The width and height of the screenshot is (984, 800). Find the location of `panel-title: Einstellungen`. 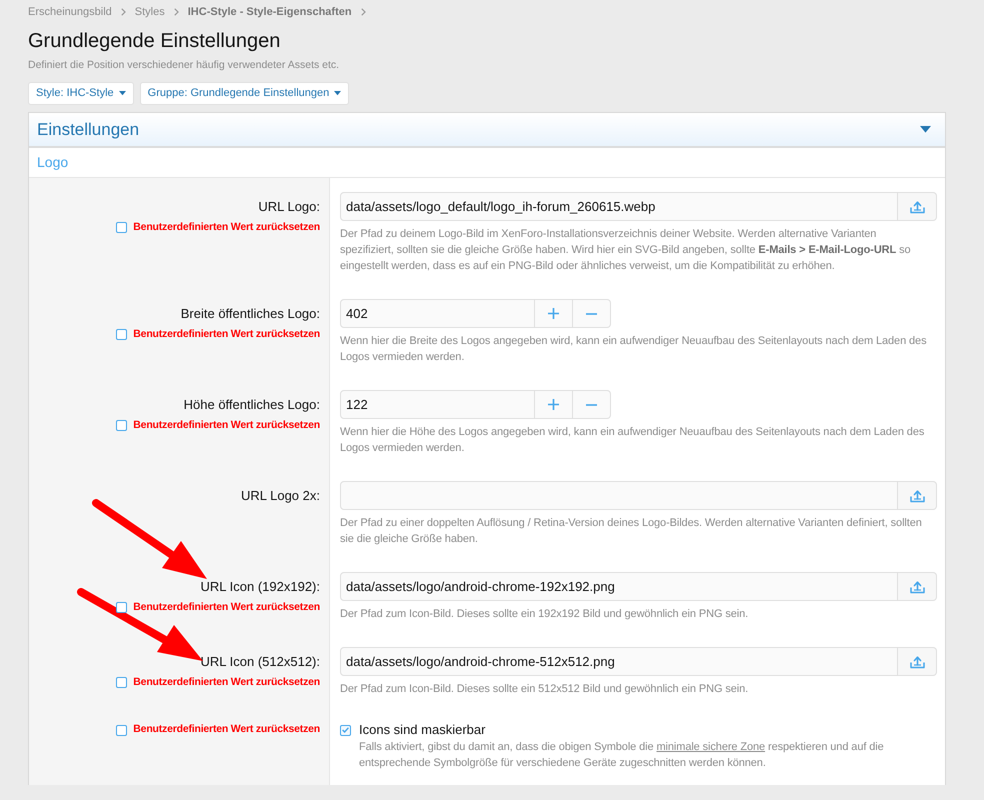

panel-title: Einstellungen is located at coordinates (88, 129).